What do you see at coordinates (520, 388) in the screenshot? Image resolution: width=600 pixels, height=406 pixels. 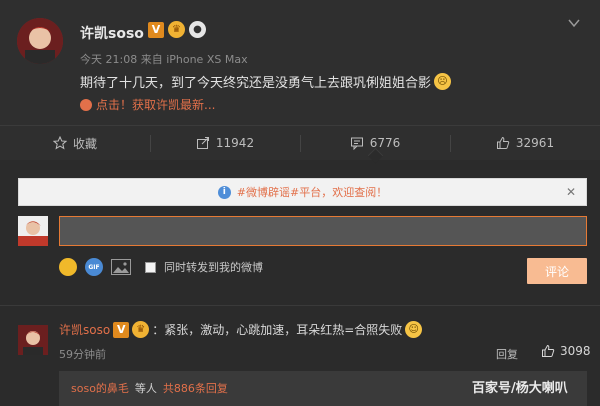 I see `watermark: 百家号/杨大喇叭` at bounding box center [520, 388].